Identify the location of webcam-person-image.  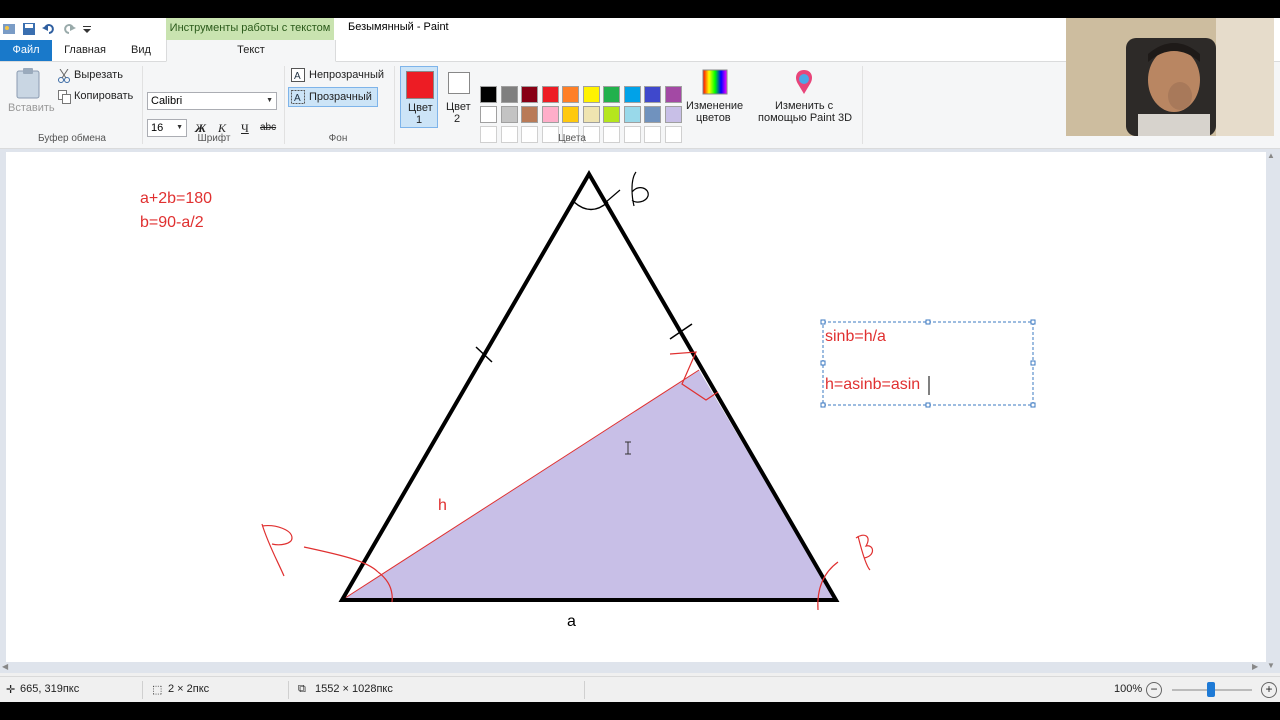
(1170, 77).